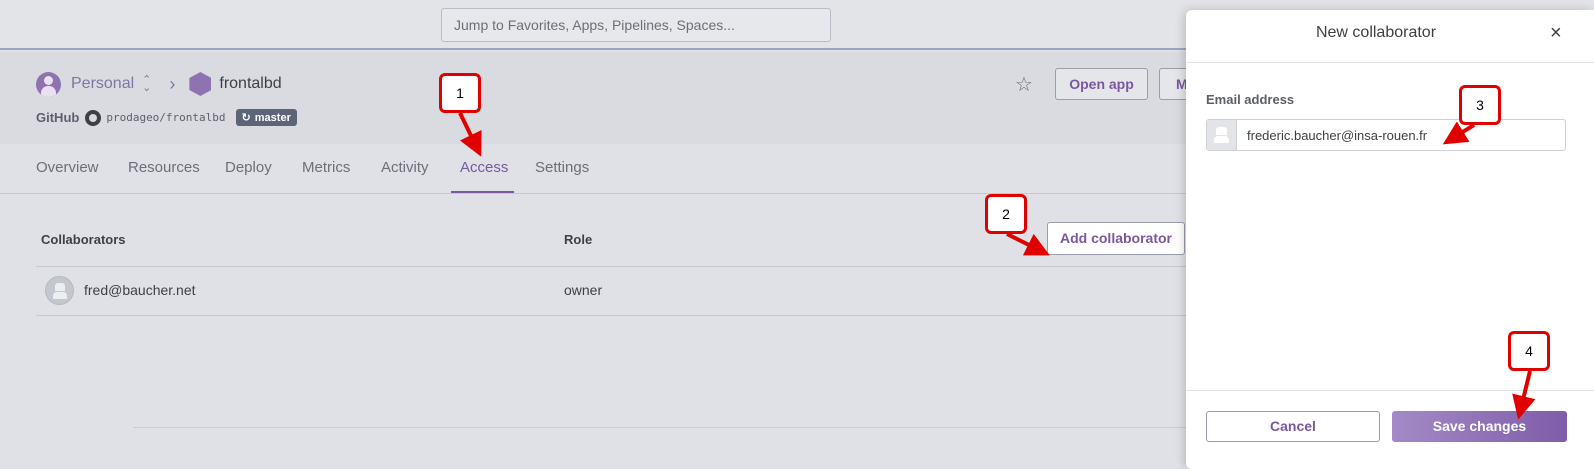  What do you see at coordinates (1222, 135) in the screenshot?
I see `user-icon` at bounding box center [1222, 135].